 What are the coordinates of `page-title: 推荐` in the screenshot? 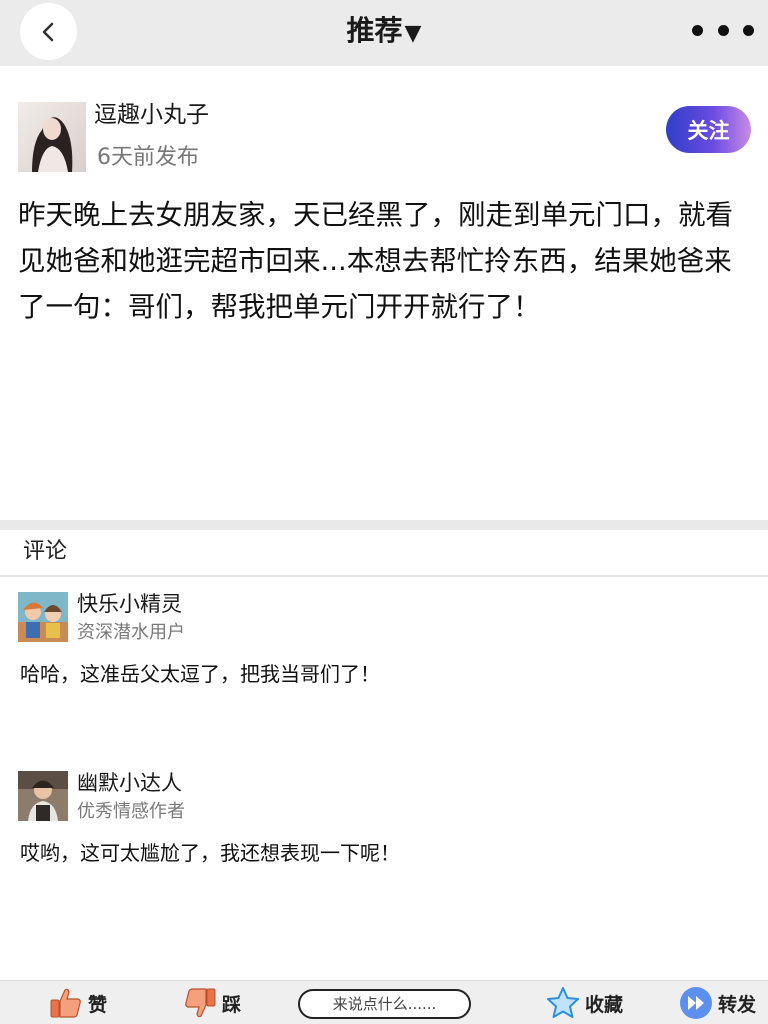 It's located at (374, 30).